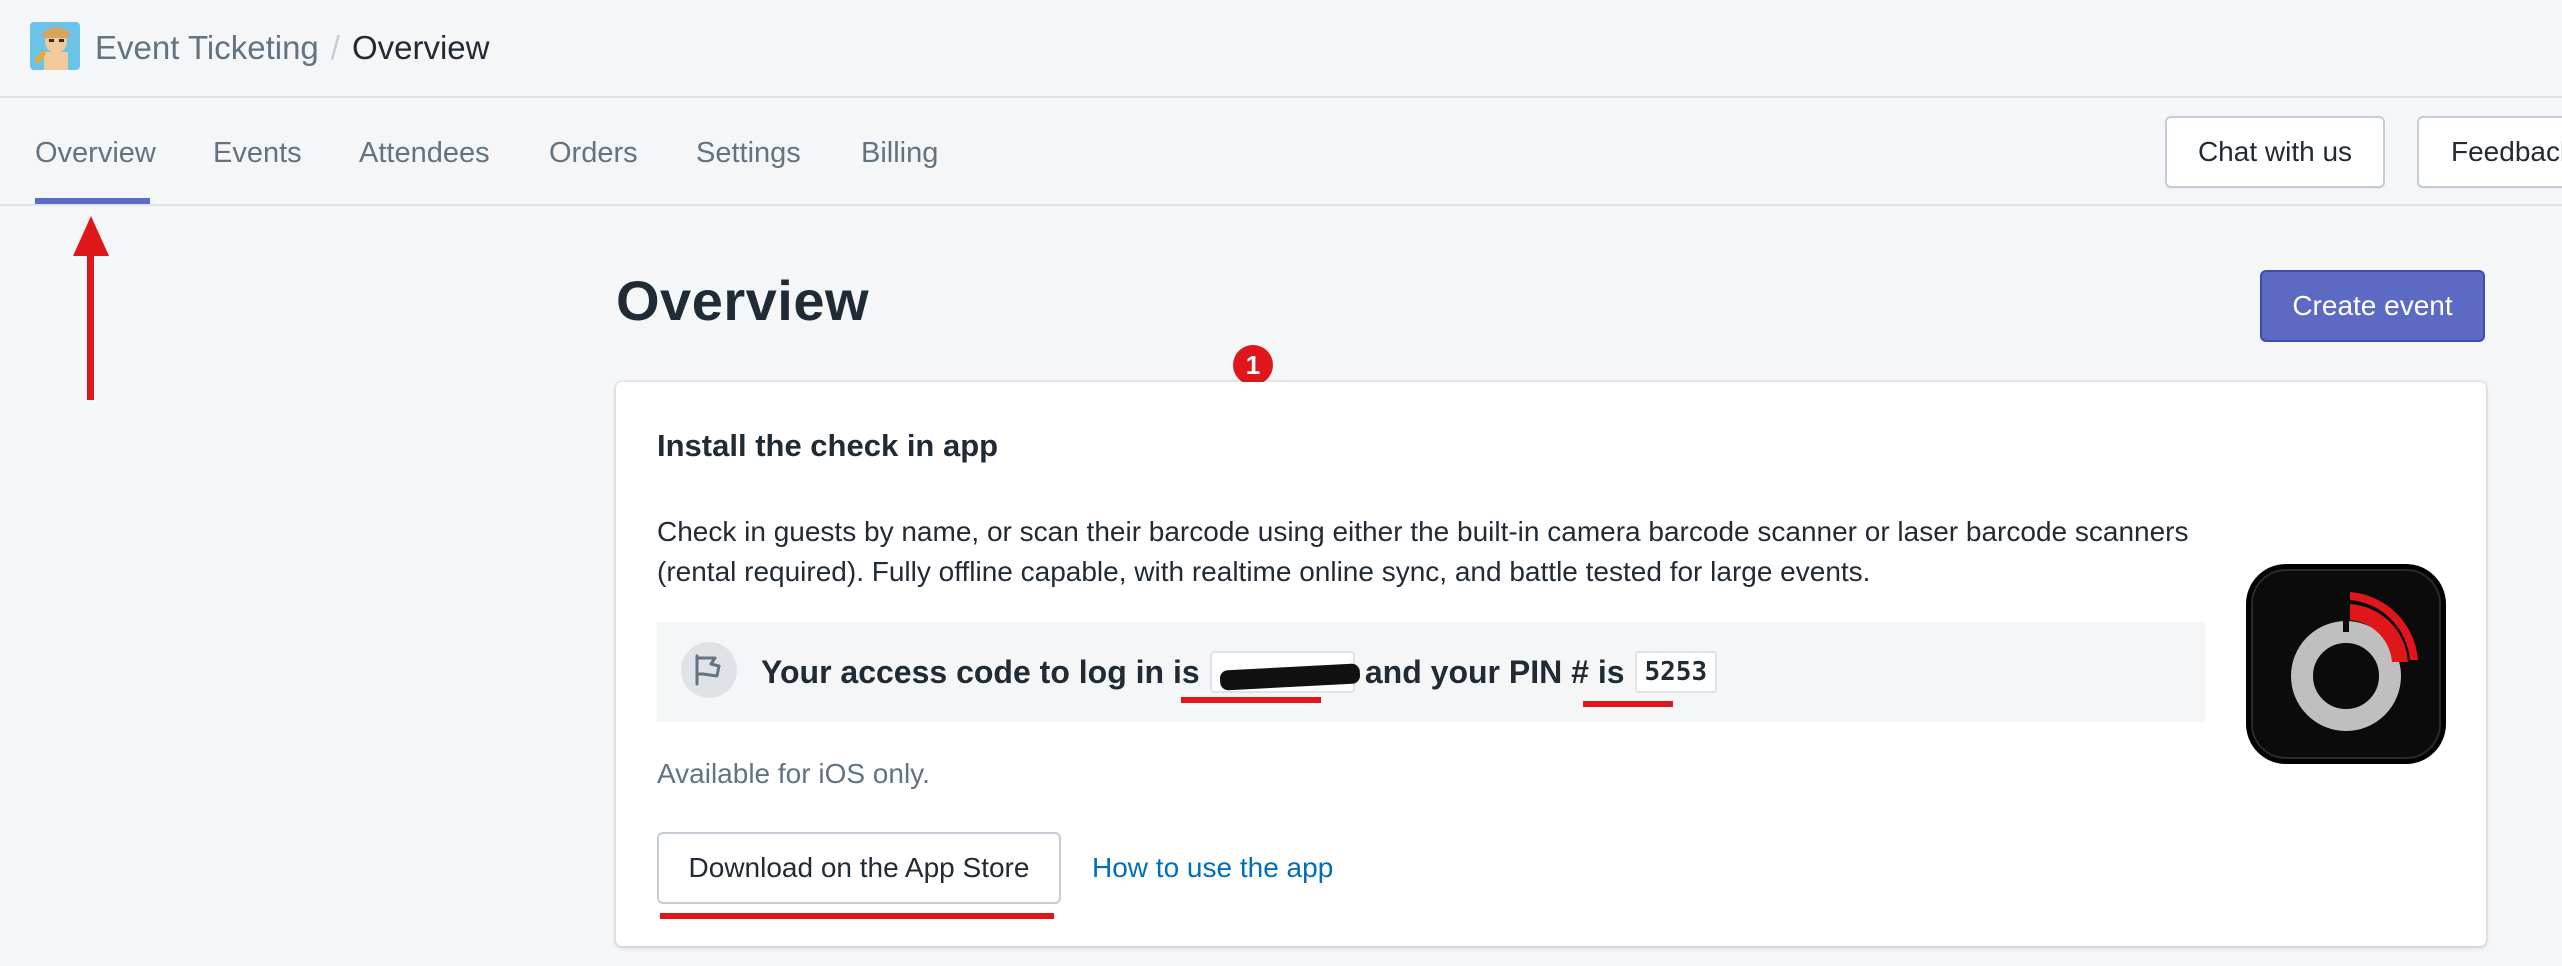 This screenshot has width=2562, height=966. Describe the element at coordinates (1628, 704) in the screenshot. I see `annotation-underline-pin` at that location.